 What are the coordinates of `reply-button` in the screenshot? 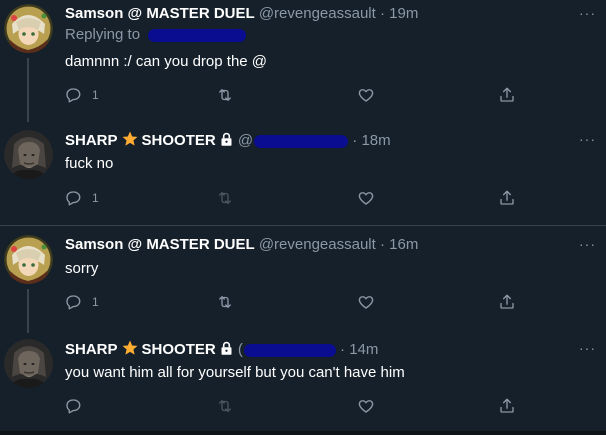 It's located at (78, 406).